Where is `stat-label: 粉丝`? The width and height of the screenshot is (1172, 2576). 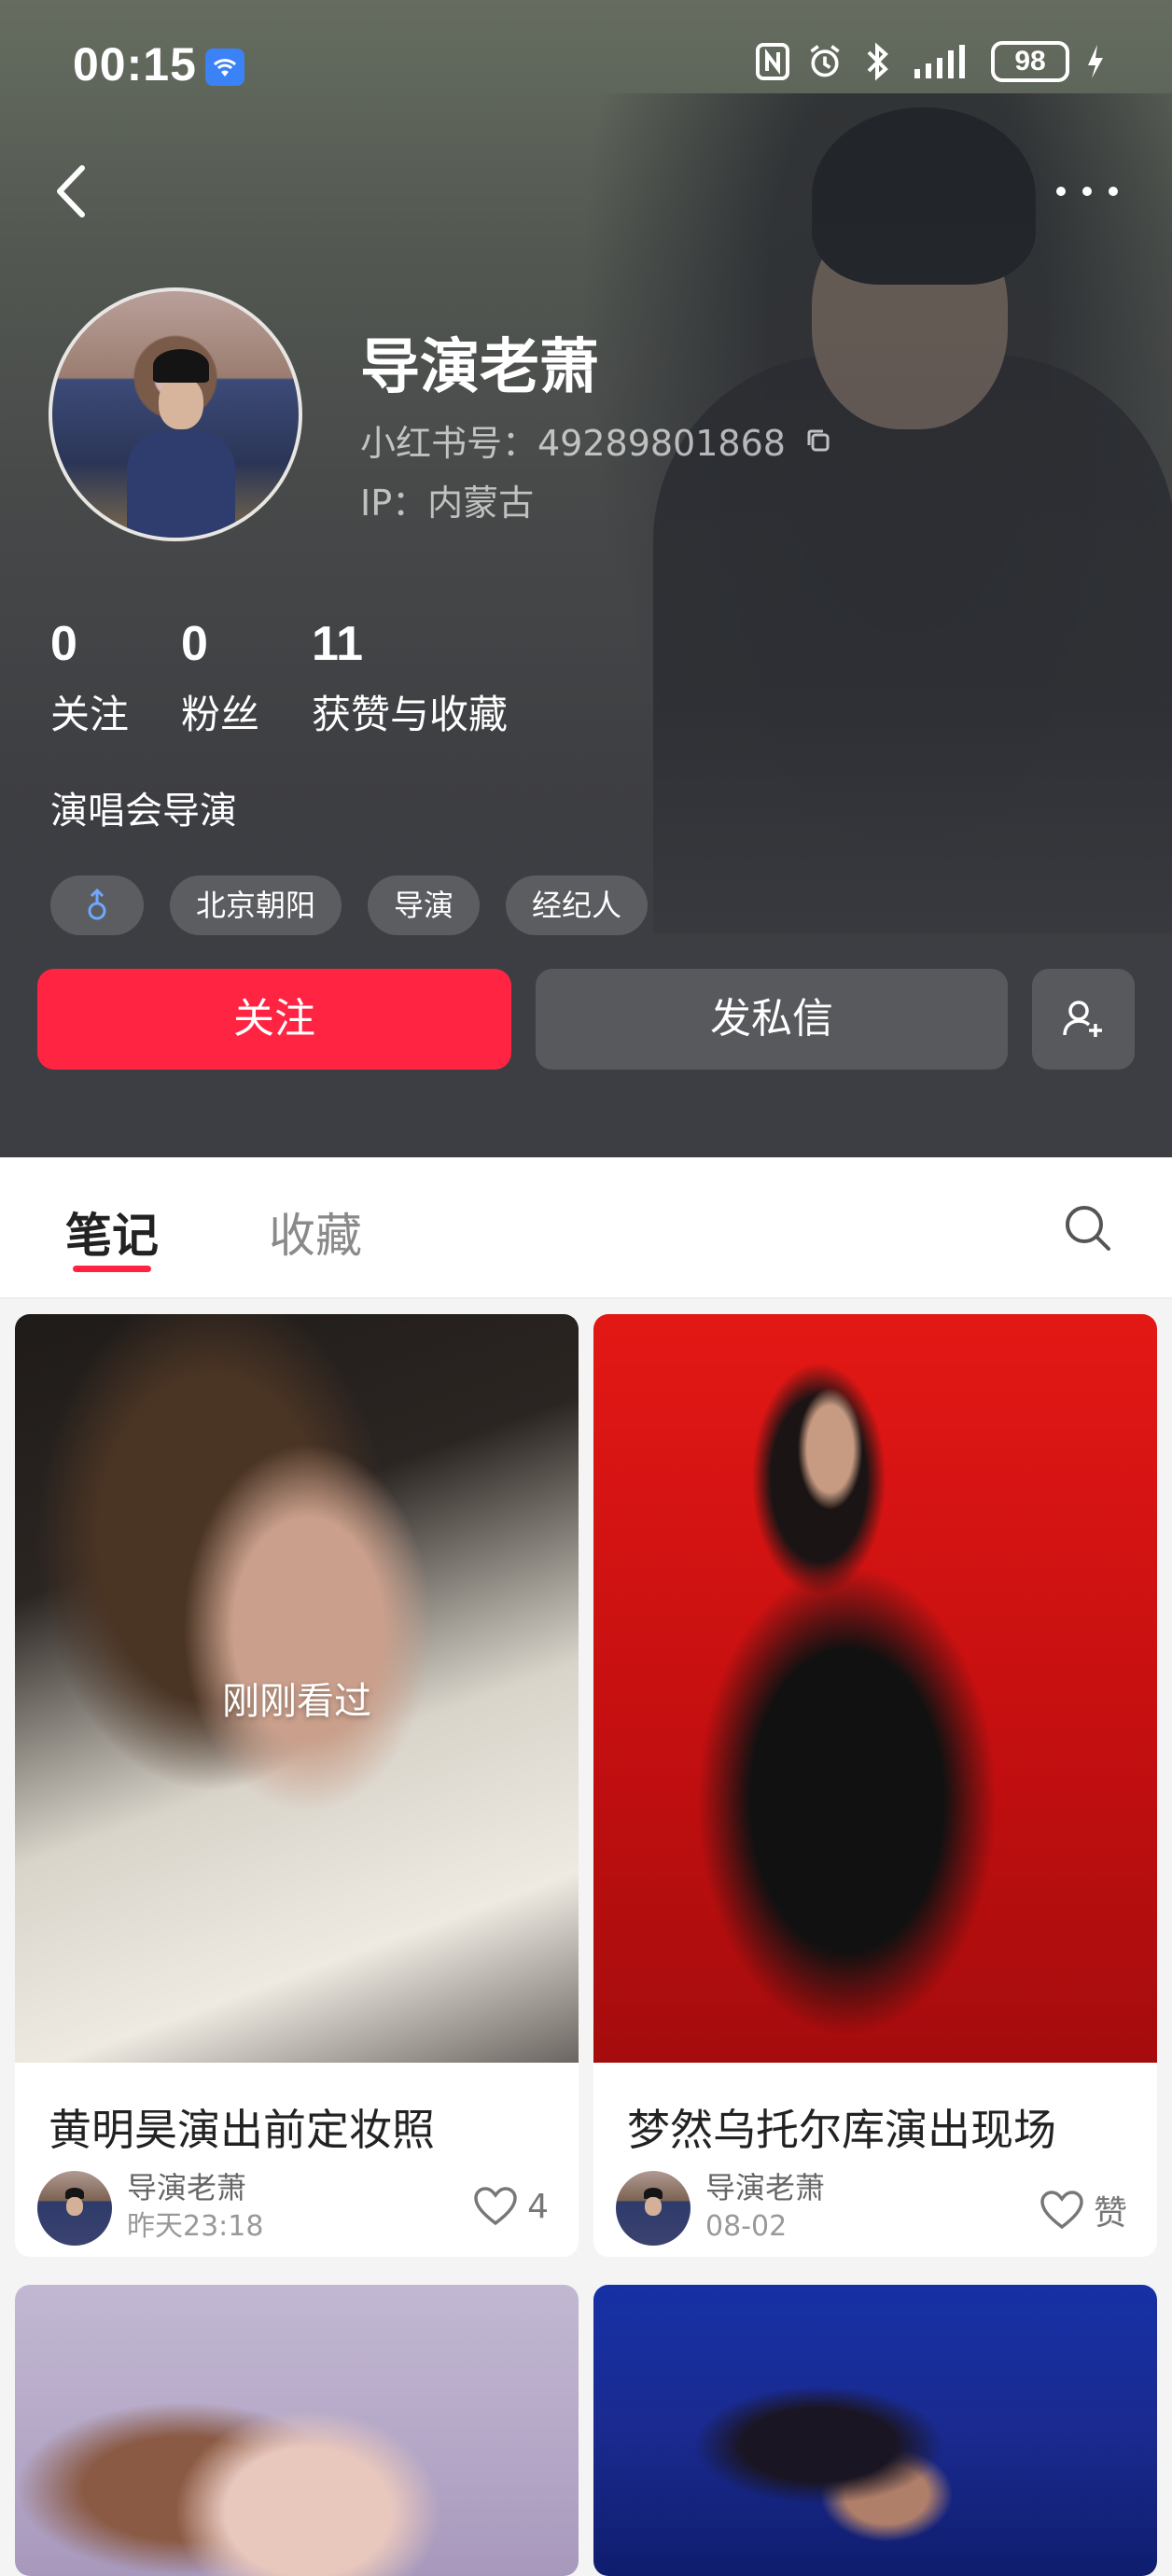
stat-label: 粉丝 is located at coordinates (220, 714).